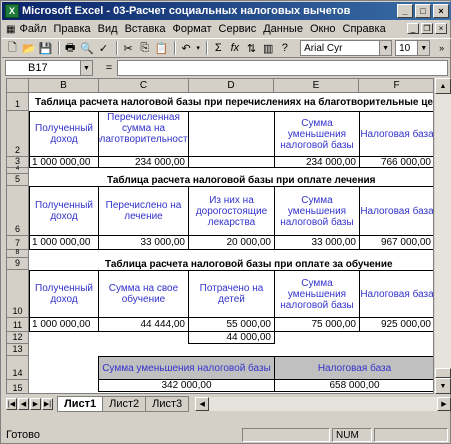 The image size is (451, 444). I want to click on excel-icon: X, so click(12, 11).